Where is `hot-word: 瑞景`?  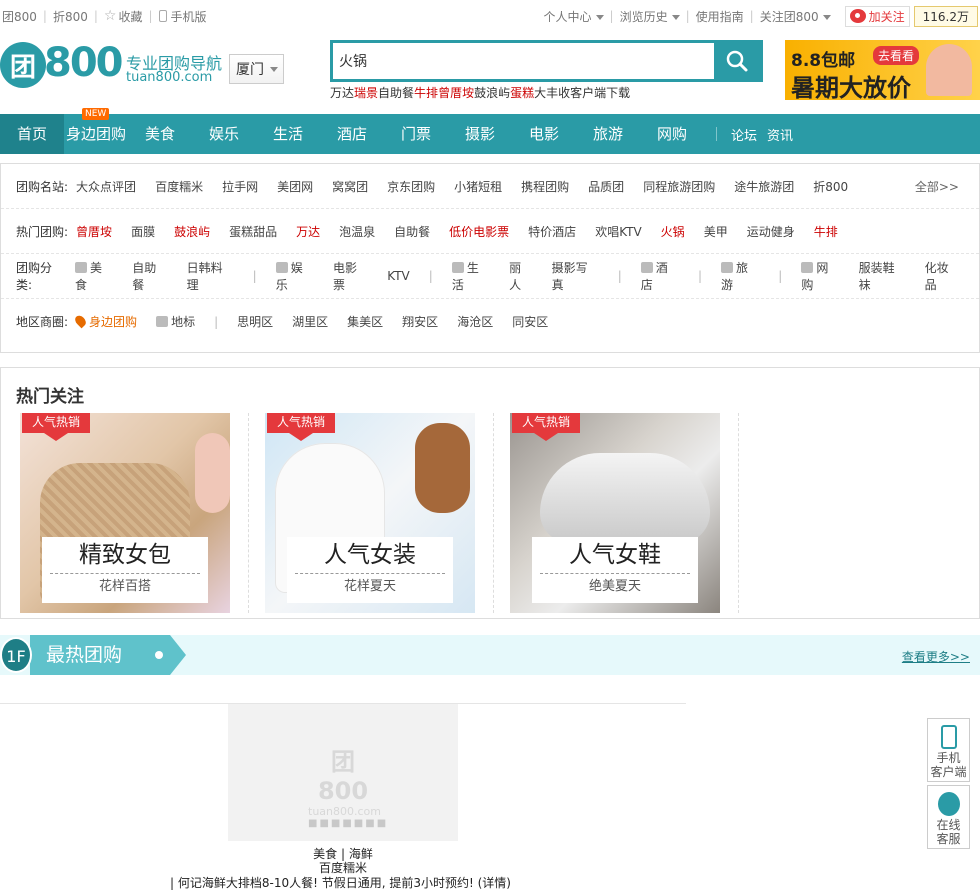 hot-word: 瑞景 is located at coordinates (366, 92).